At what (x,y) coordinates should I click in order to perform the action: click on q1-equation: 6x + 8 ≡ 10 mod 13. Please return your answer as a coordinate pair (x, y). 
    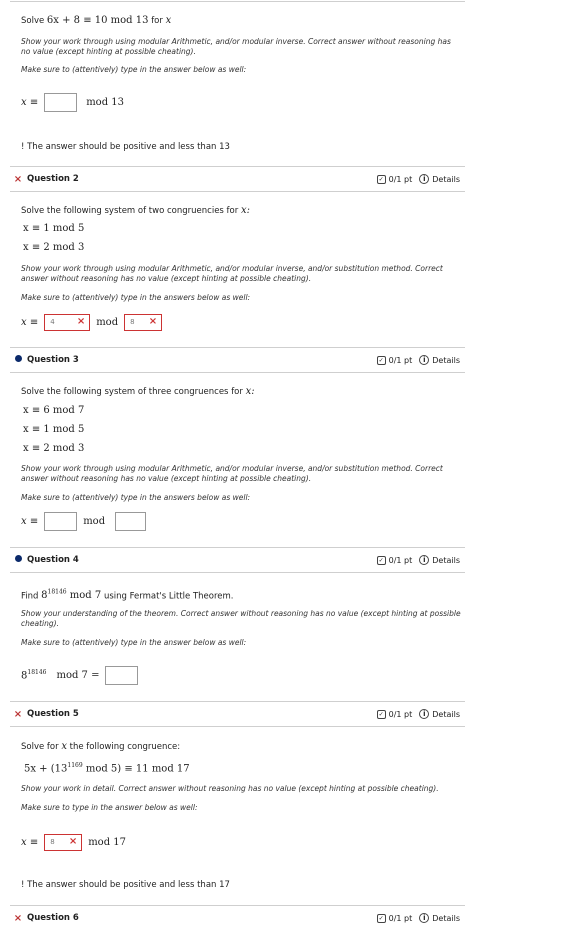
    Looking at the image, I should click on (97, 20).